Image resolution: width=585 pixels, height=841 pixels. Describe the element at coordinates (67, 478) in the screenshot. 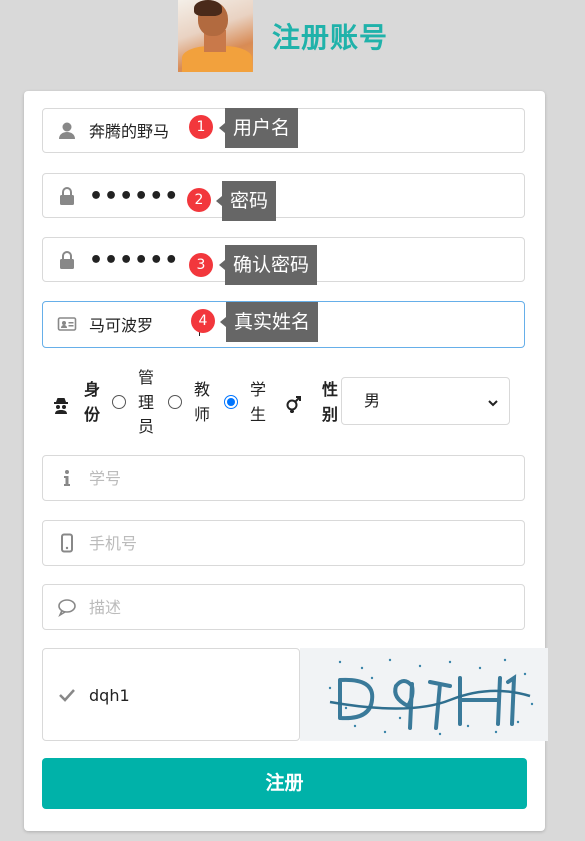

I see `info-icon` at that location.